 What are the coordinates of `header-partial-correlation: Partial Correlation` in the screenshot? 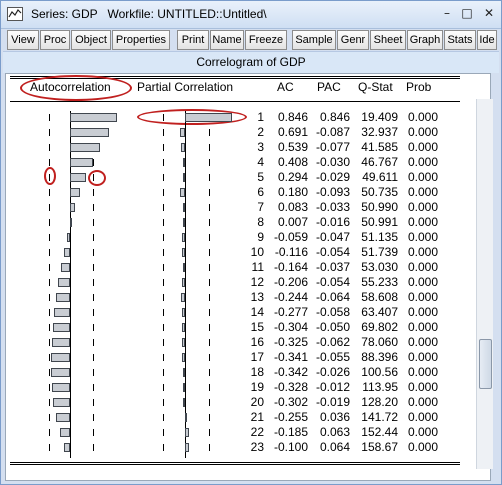 It's located at (185, 87).